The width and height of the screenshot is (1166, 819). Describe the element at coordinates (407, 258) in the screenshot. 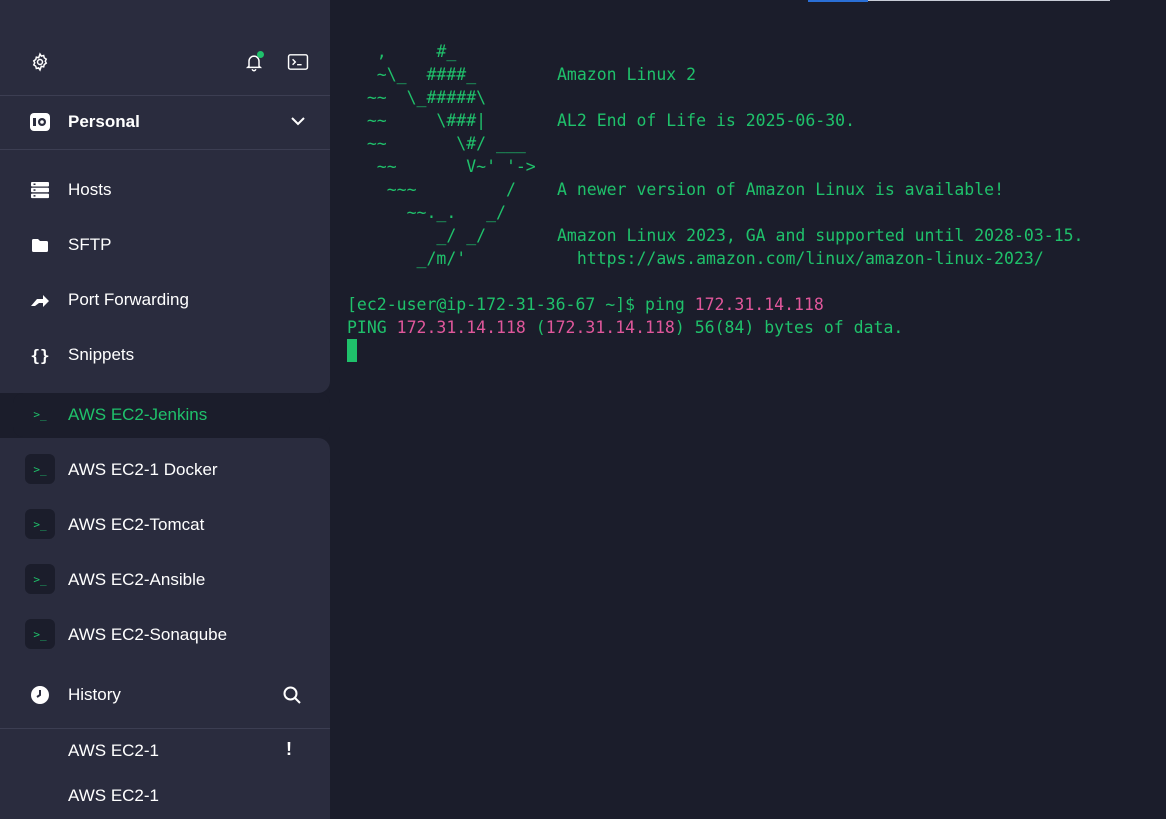

I see `banner-art-line: _/m/'` at that location.